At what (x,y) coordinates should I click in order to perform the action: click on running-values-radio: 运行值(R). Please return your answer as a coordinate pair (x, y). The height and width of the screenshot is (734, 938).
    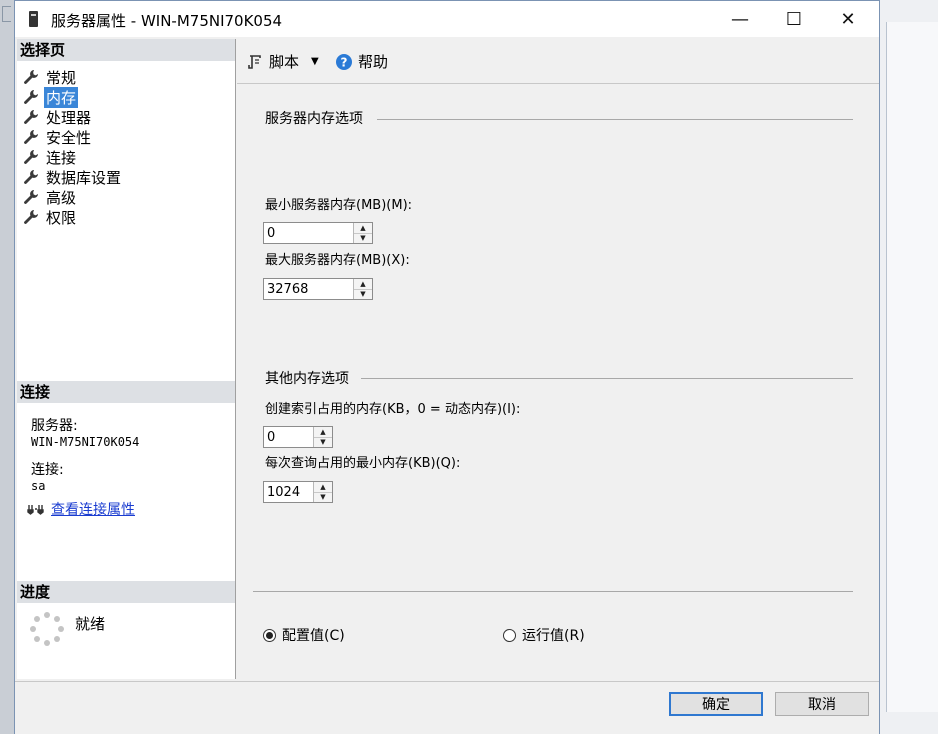
    Looking at the image, I should click on (544, 635).